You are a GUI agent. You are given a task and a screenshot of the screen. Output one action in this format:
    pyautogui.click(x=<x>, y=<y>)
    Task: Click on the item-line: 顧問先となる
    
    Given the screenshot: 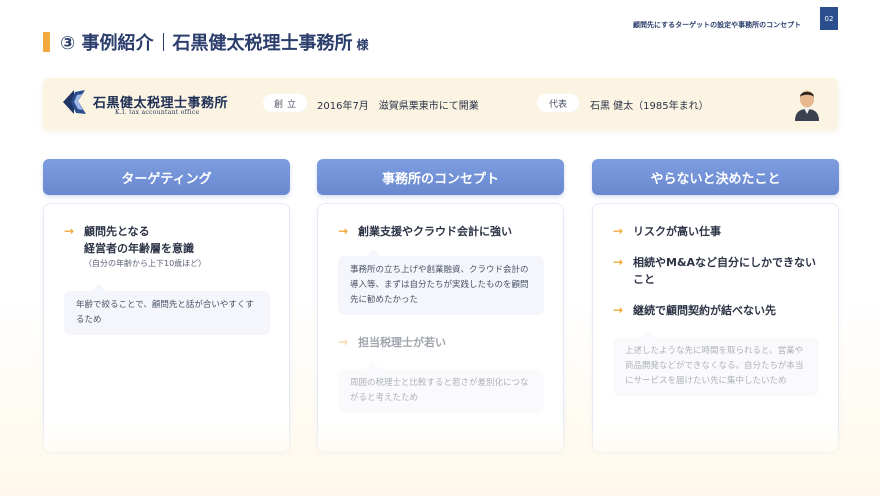 What is the action you would take?
    pyautogui.click(x=117, y=231)
    